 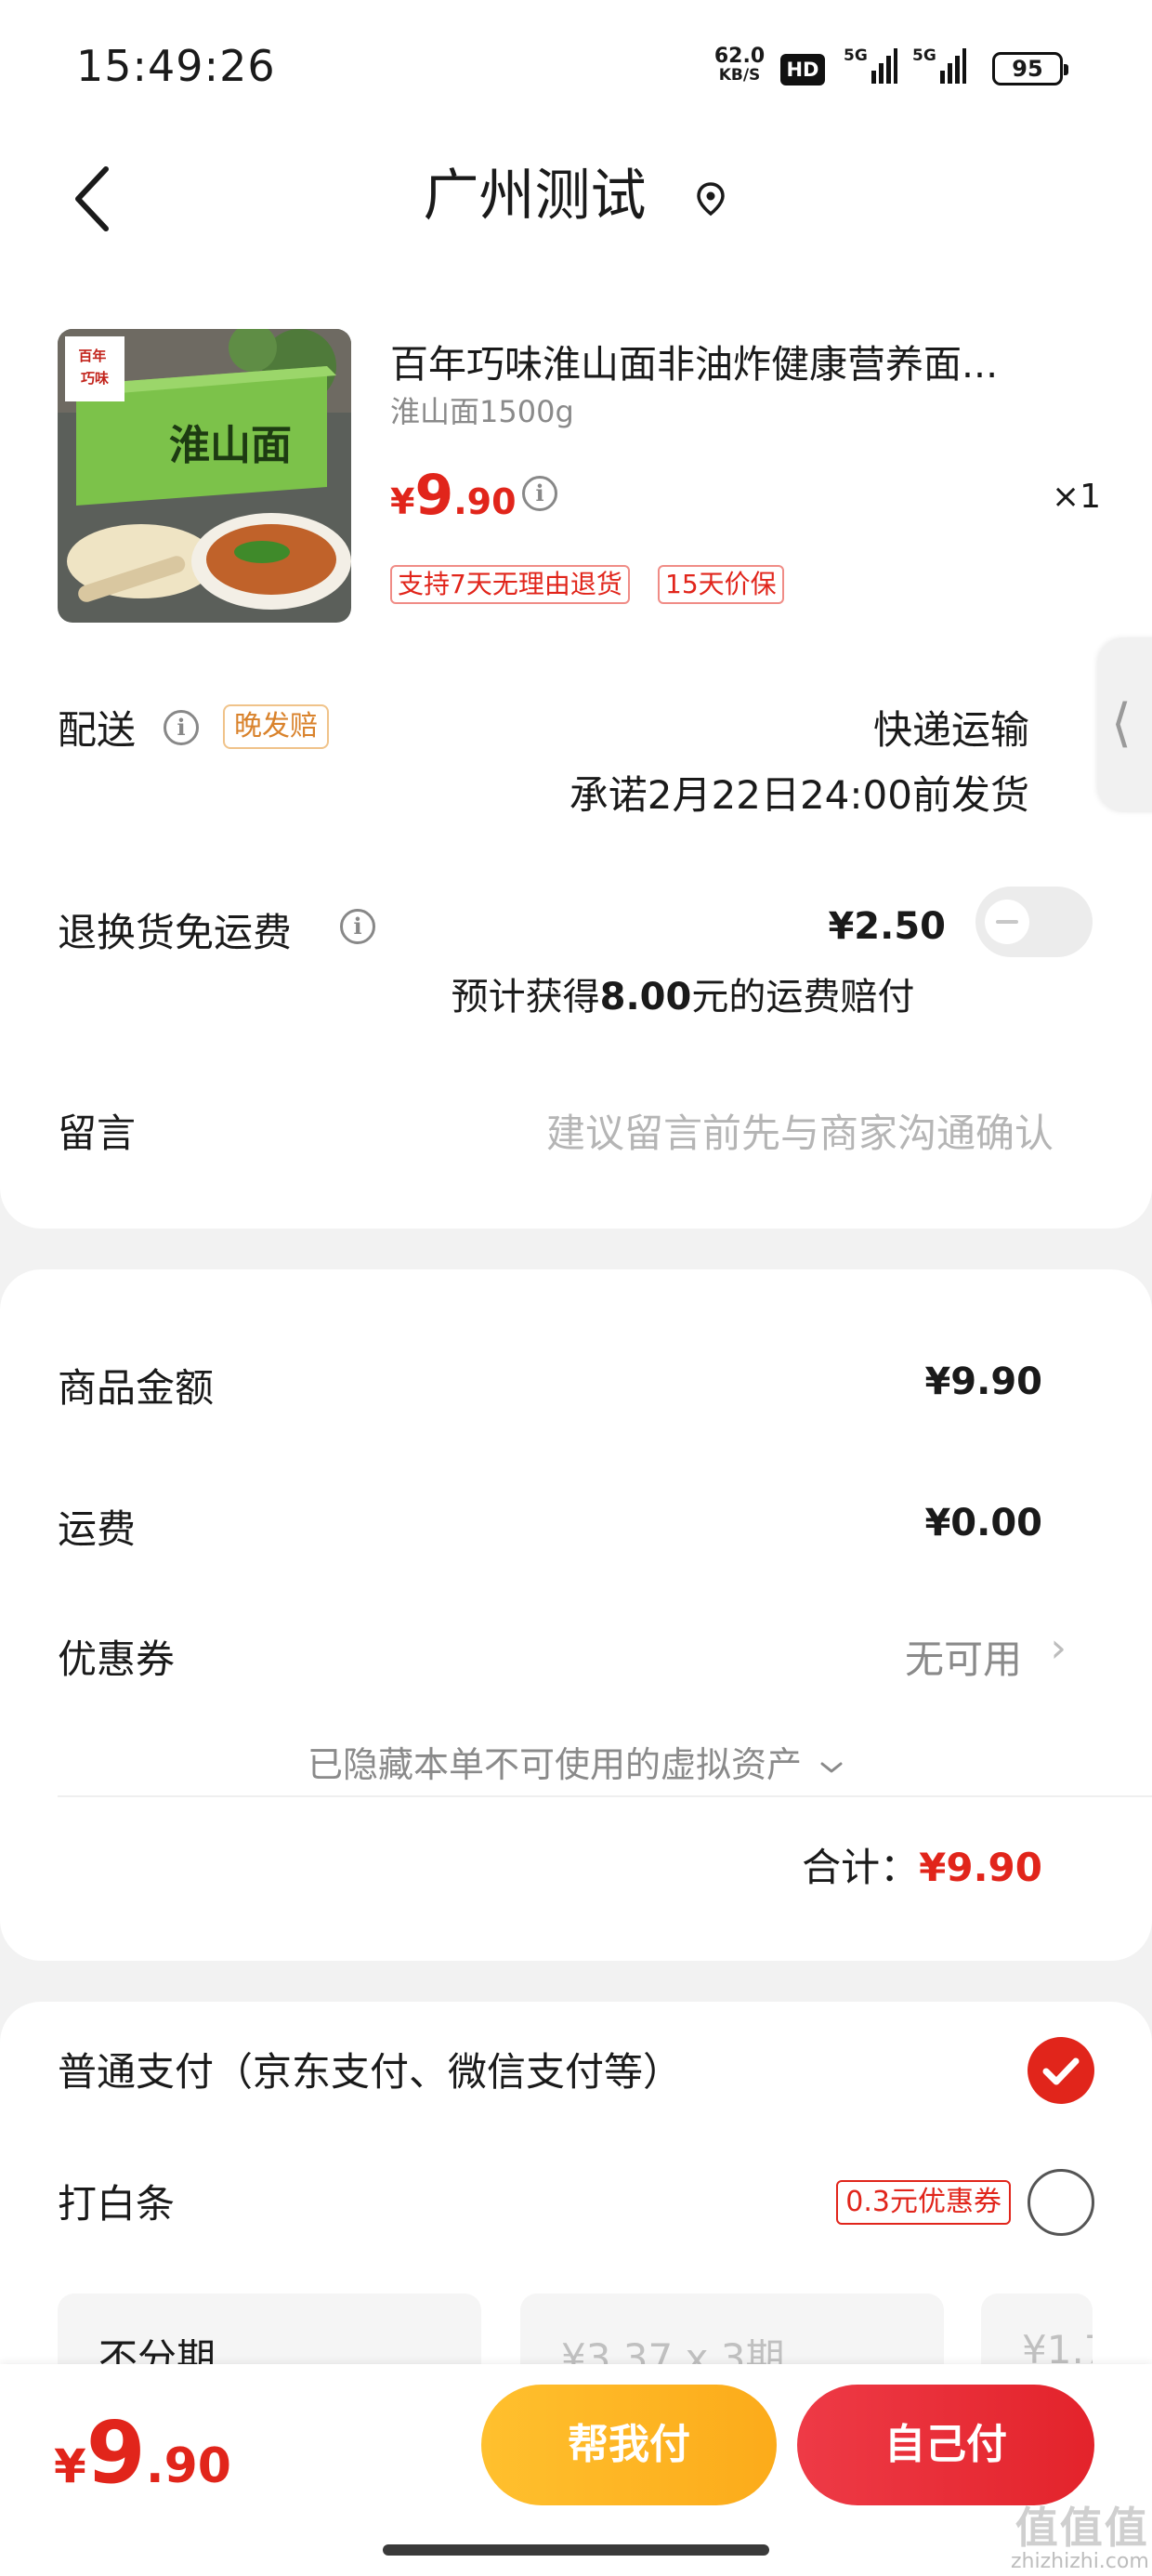 I want to click on network-speed: 62.0 KB/S, so click(x=739, y=65).